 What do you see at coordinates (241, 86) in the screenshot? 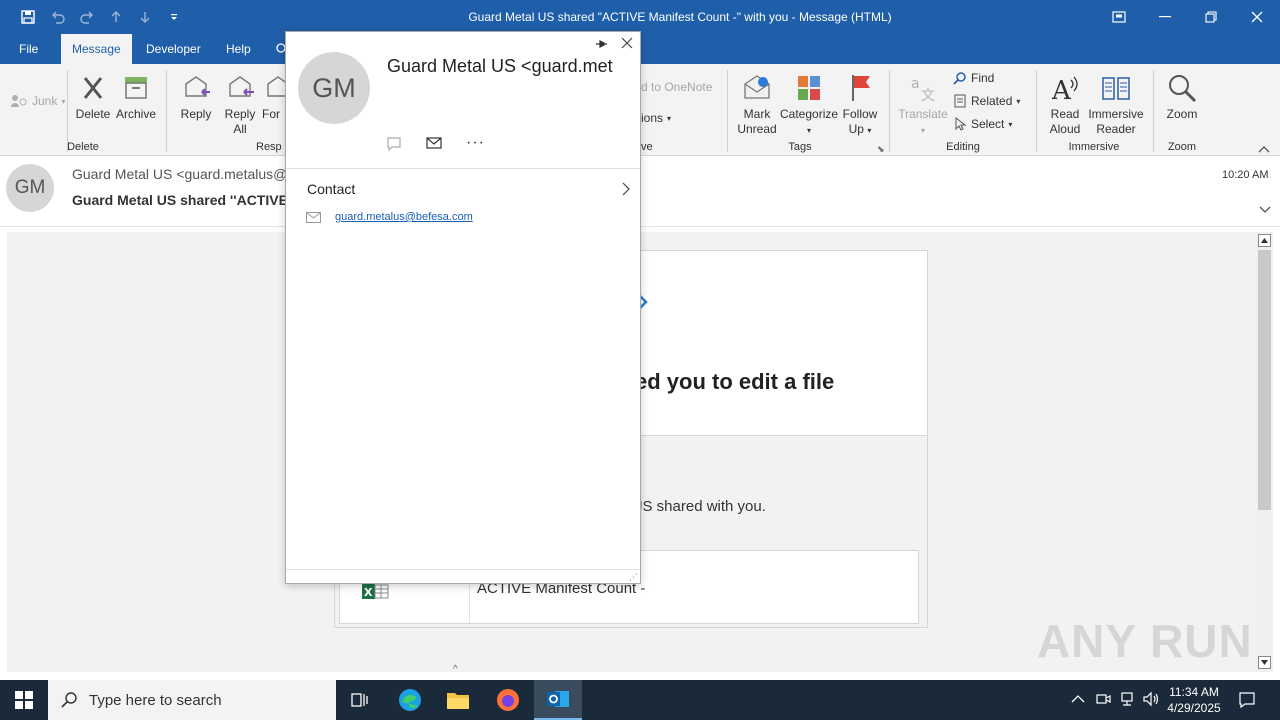
I see `reply-all-icon` at bounding box center [241, 86].